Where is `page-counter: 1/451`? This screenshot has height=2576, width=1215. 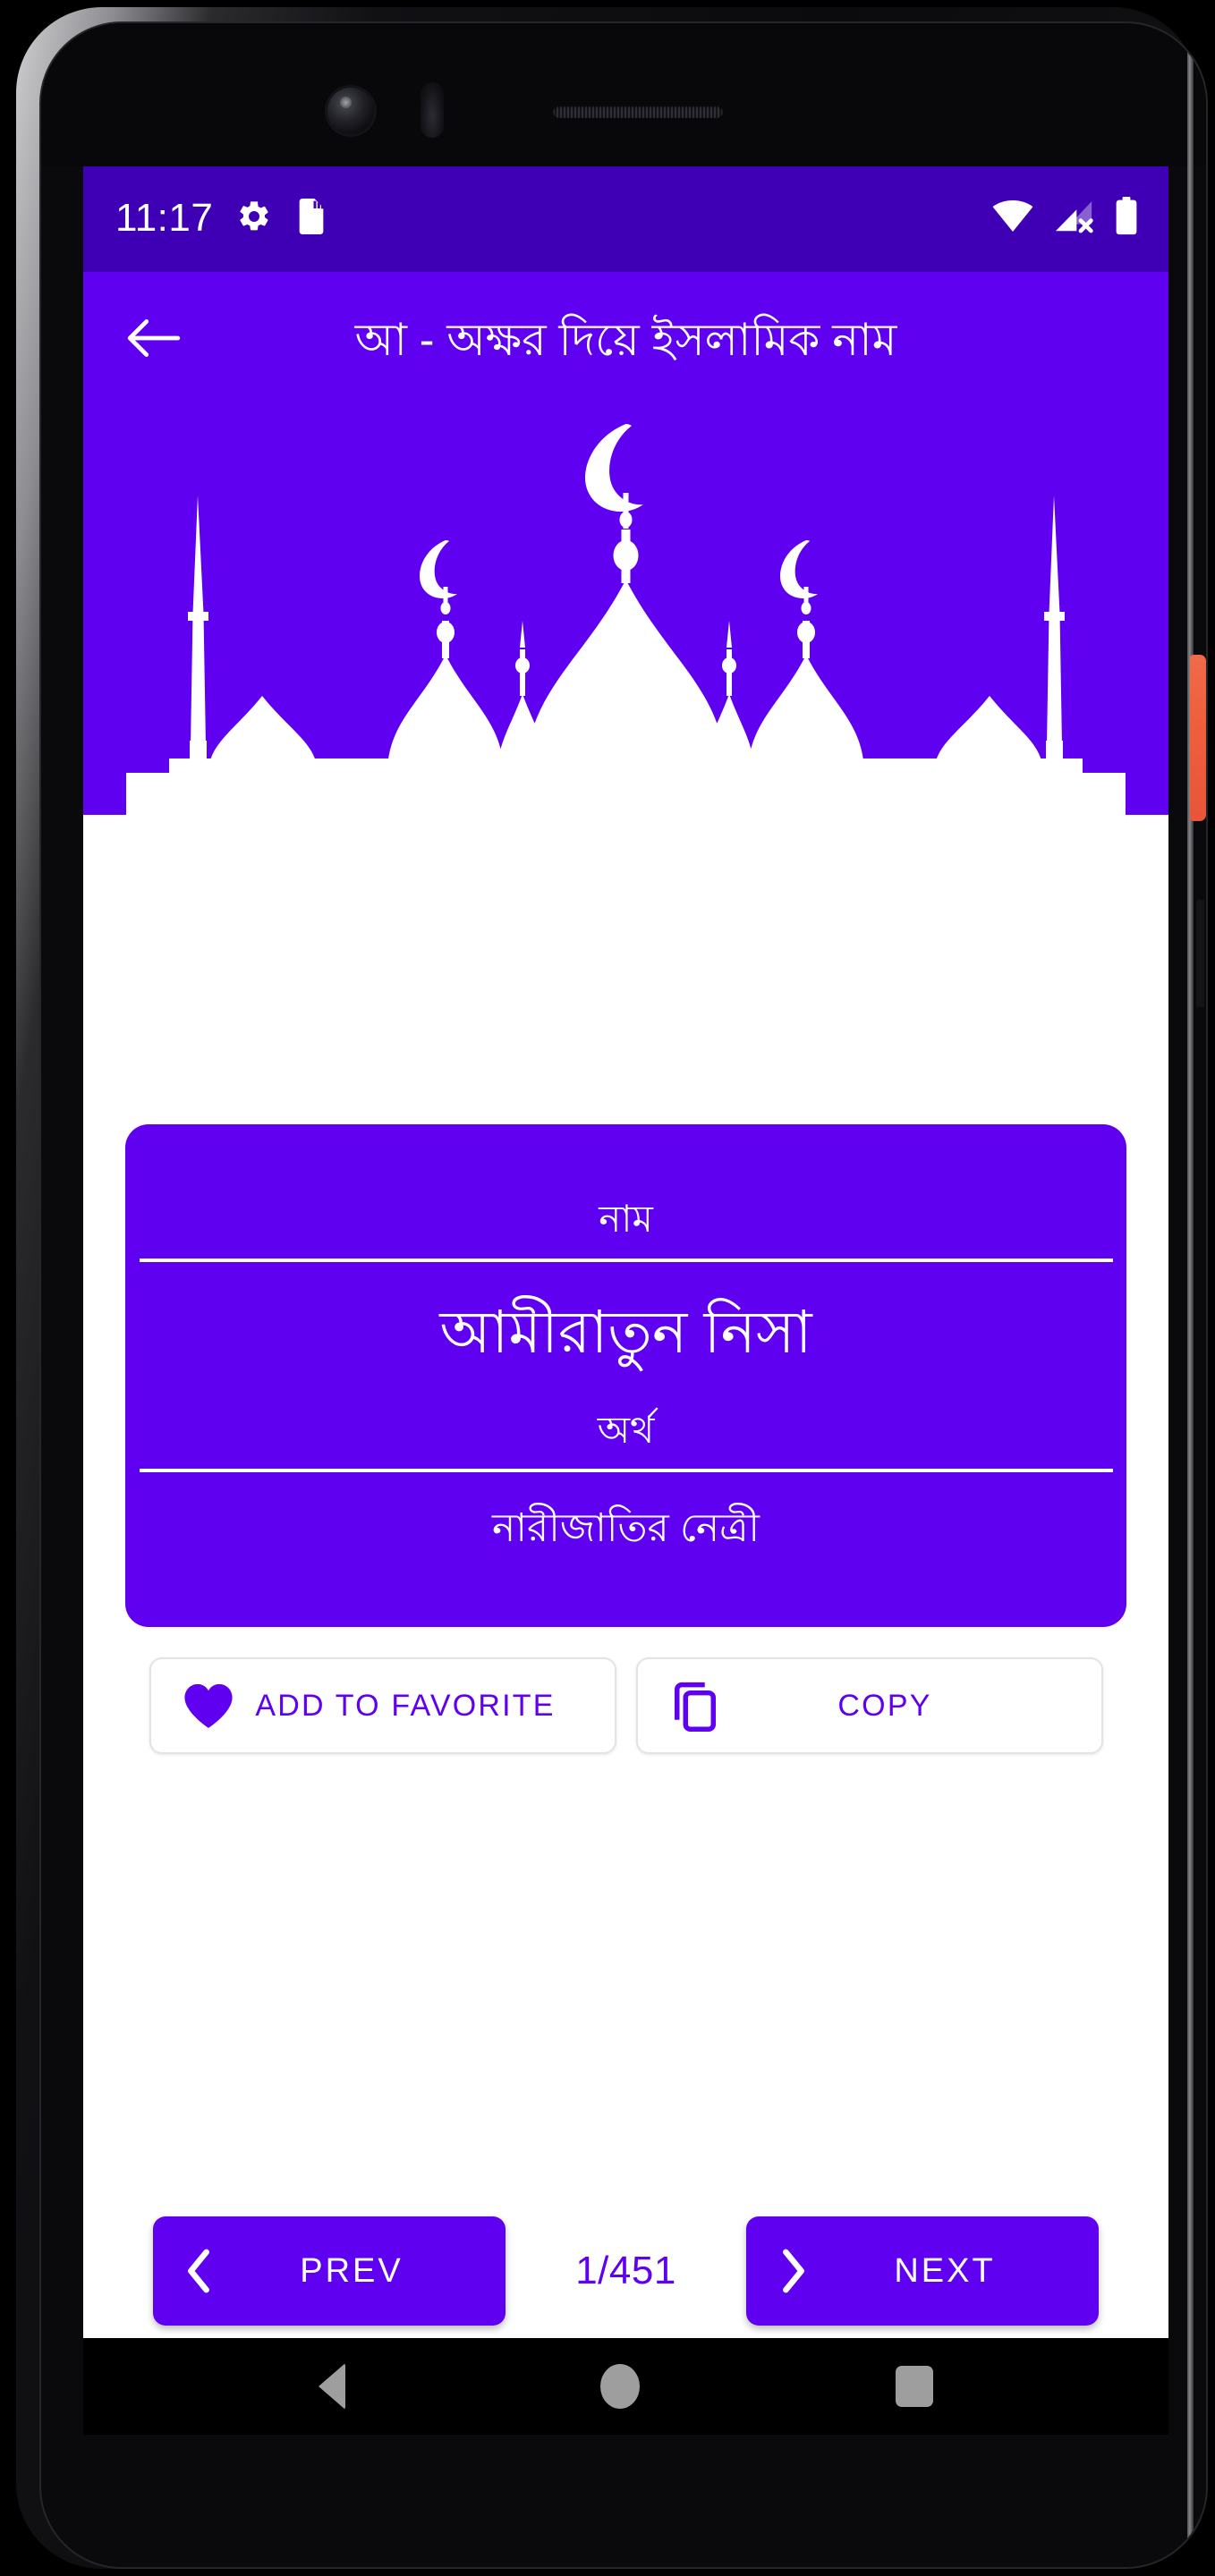
page-counter: 1/451 is located at coordinates (626, 2270).